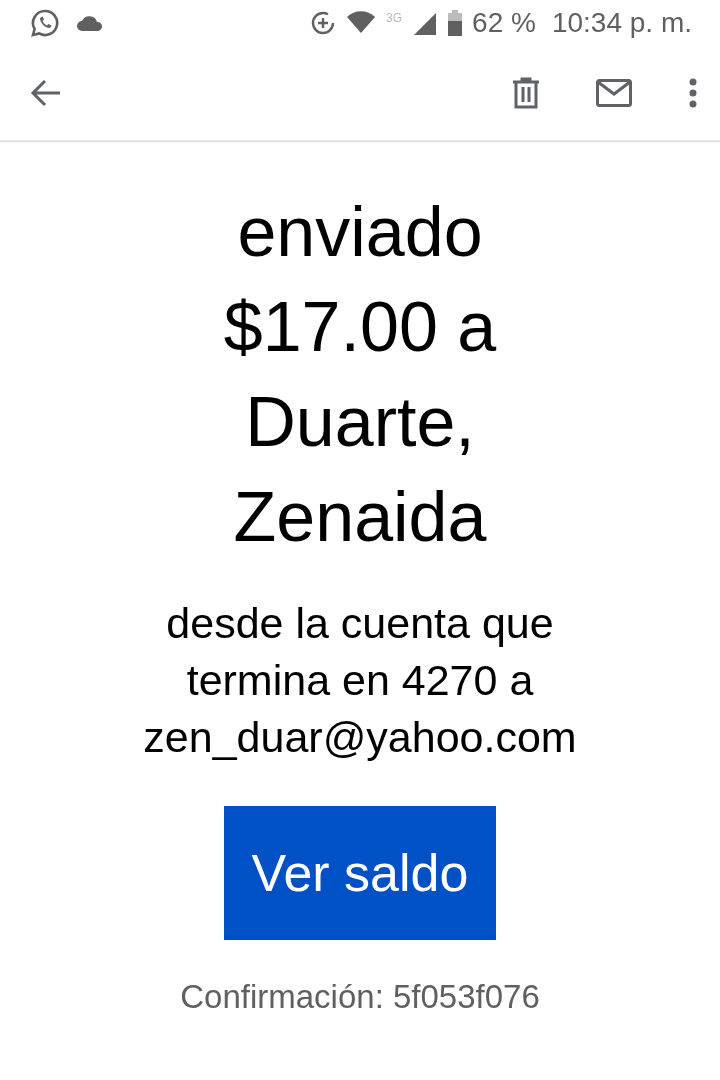 The width and height of the screenshot is (720, 1080). What do you see at coordinates (504, 23) in the screenshot?
I see `battery-percent: 62 %` at bounding box center [504, 23].